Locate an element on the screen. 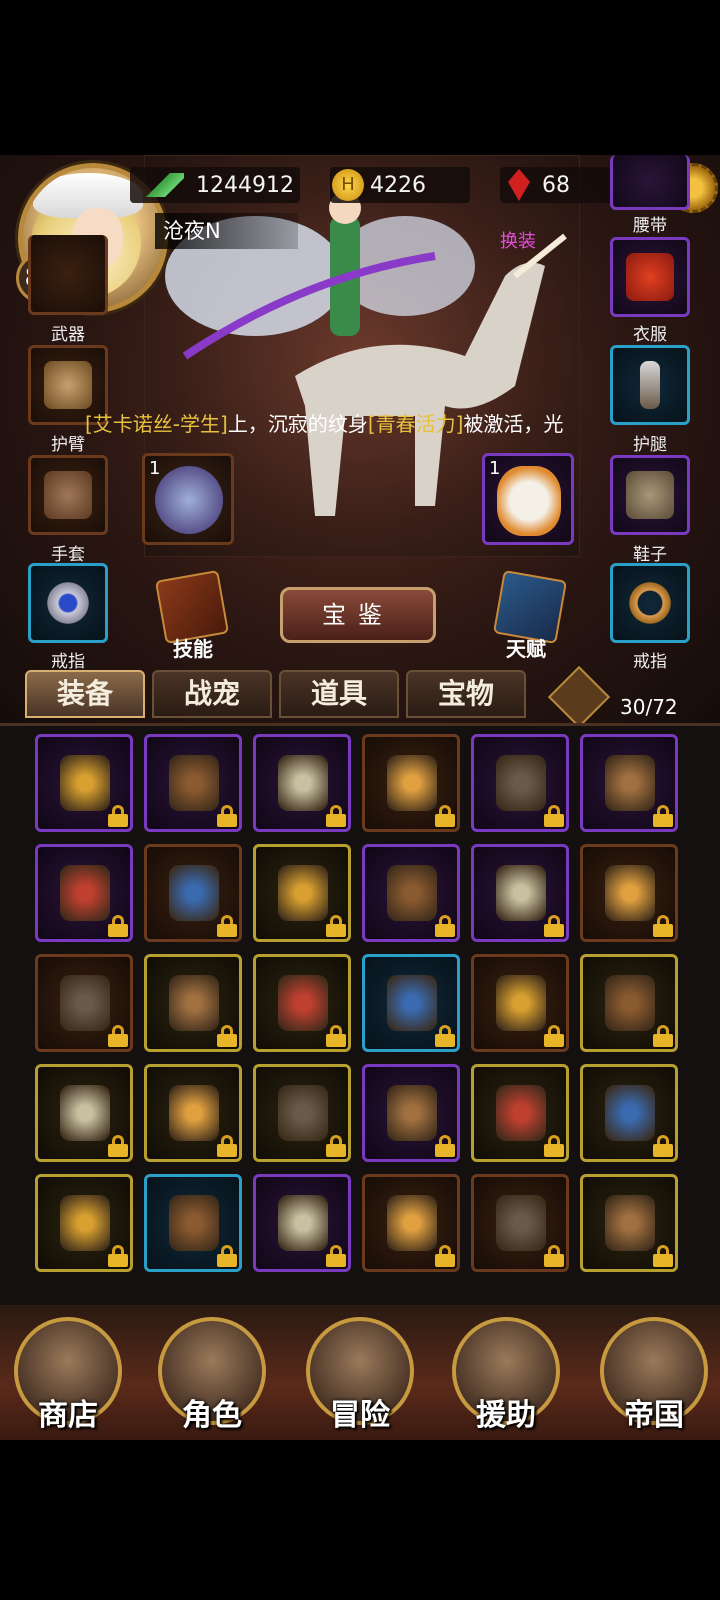 The height and width of the screenshot is (1600, 720). battle-axe-icon is located at coordinates (412, 783).